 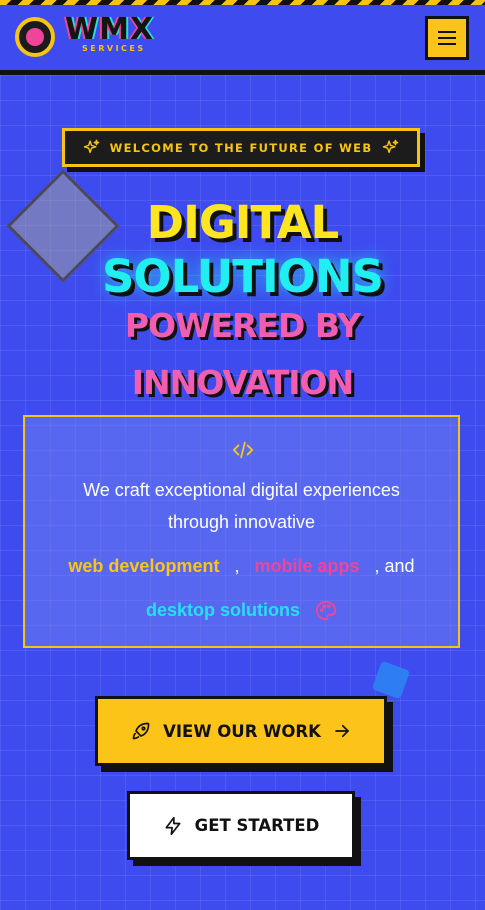 What do you see at coordinates (394, 566) in the screenshot?
I see `separator: , and` at bounding box center [394, 566].